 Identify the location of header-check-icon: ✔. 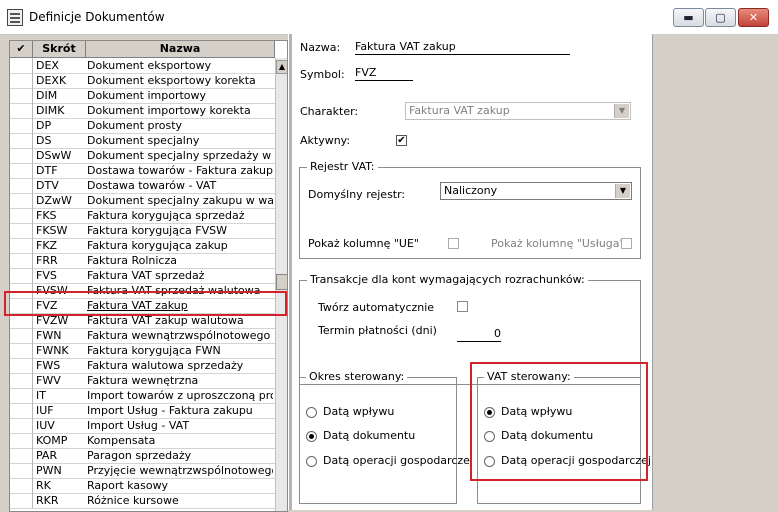
(21, 49).